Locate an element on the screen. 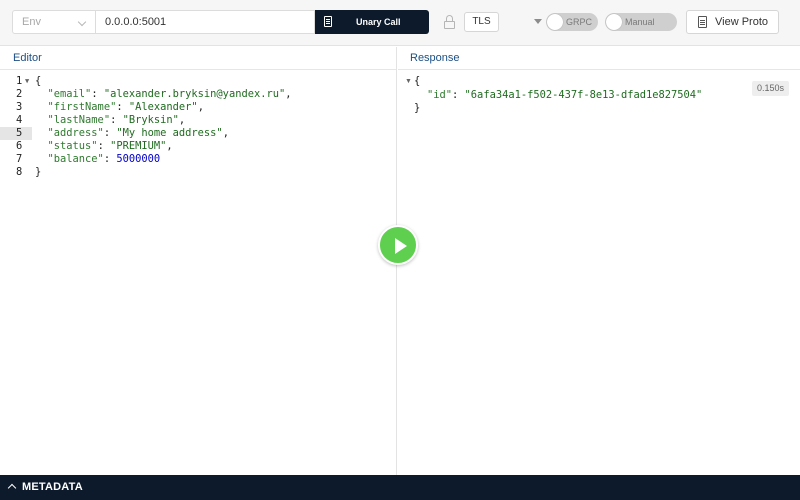  code-token: "lastName" is located at coordinates (79, 120).